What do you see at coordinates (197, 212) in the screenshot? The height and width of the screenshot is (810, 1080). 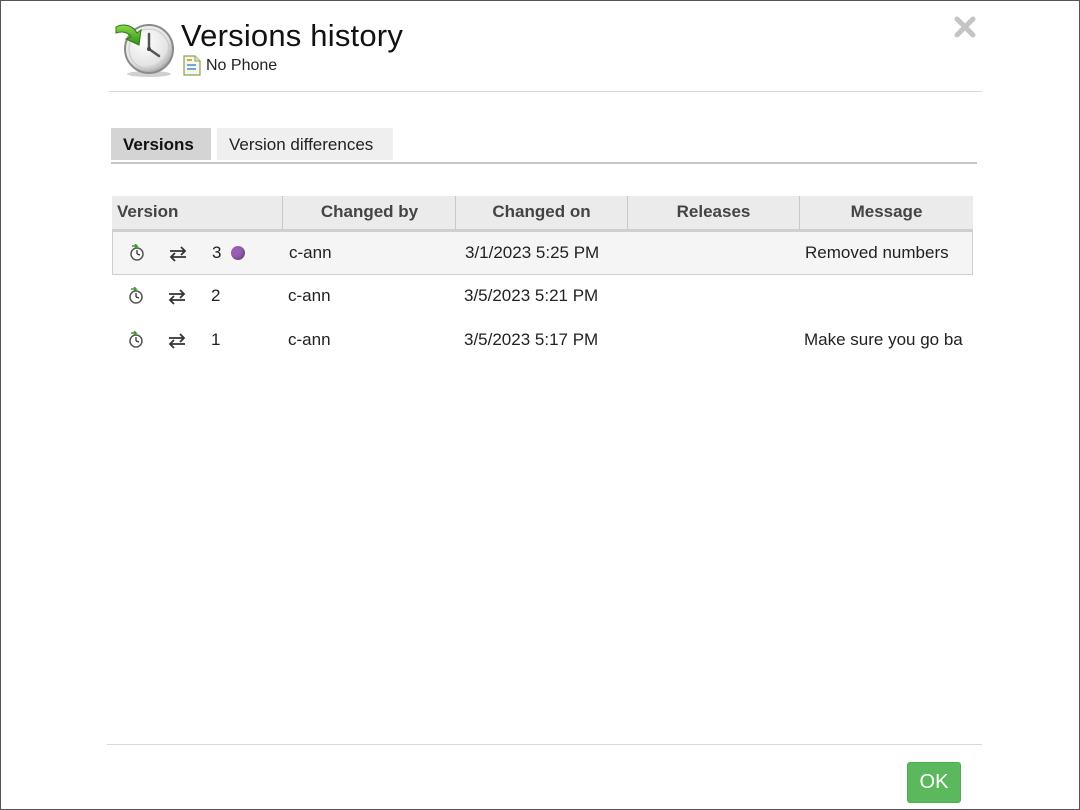 I see `column-header-version: Version` at bounding box center [197, 212].